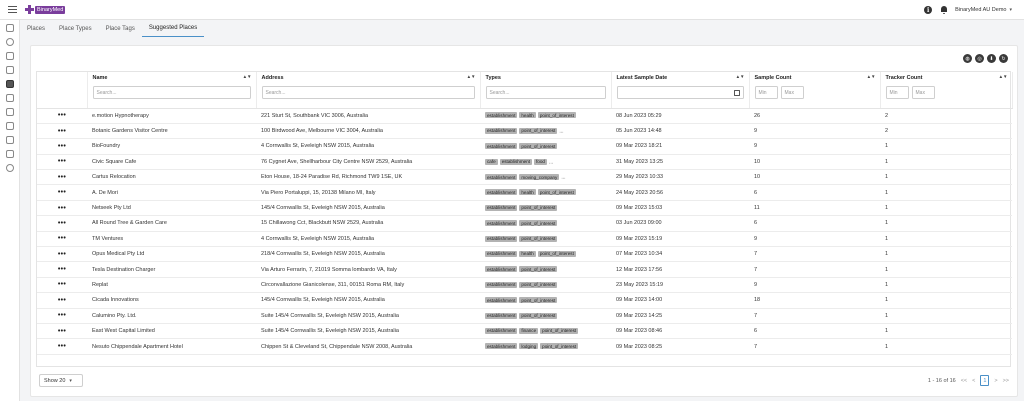 This screenshot has width=1024, height=401. What do you see at coordinates (985, 380) in the screenshot?
I see `current-page-button: 1` at bounding box center [985, 380].